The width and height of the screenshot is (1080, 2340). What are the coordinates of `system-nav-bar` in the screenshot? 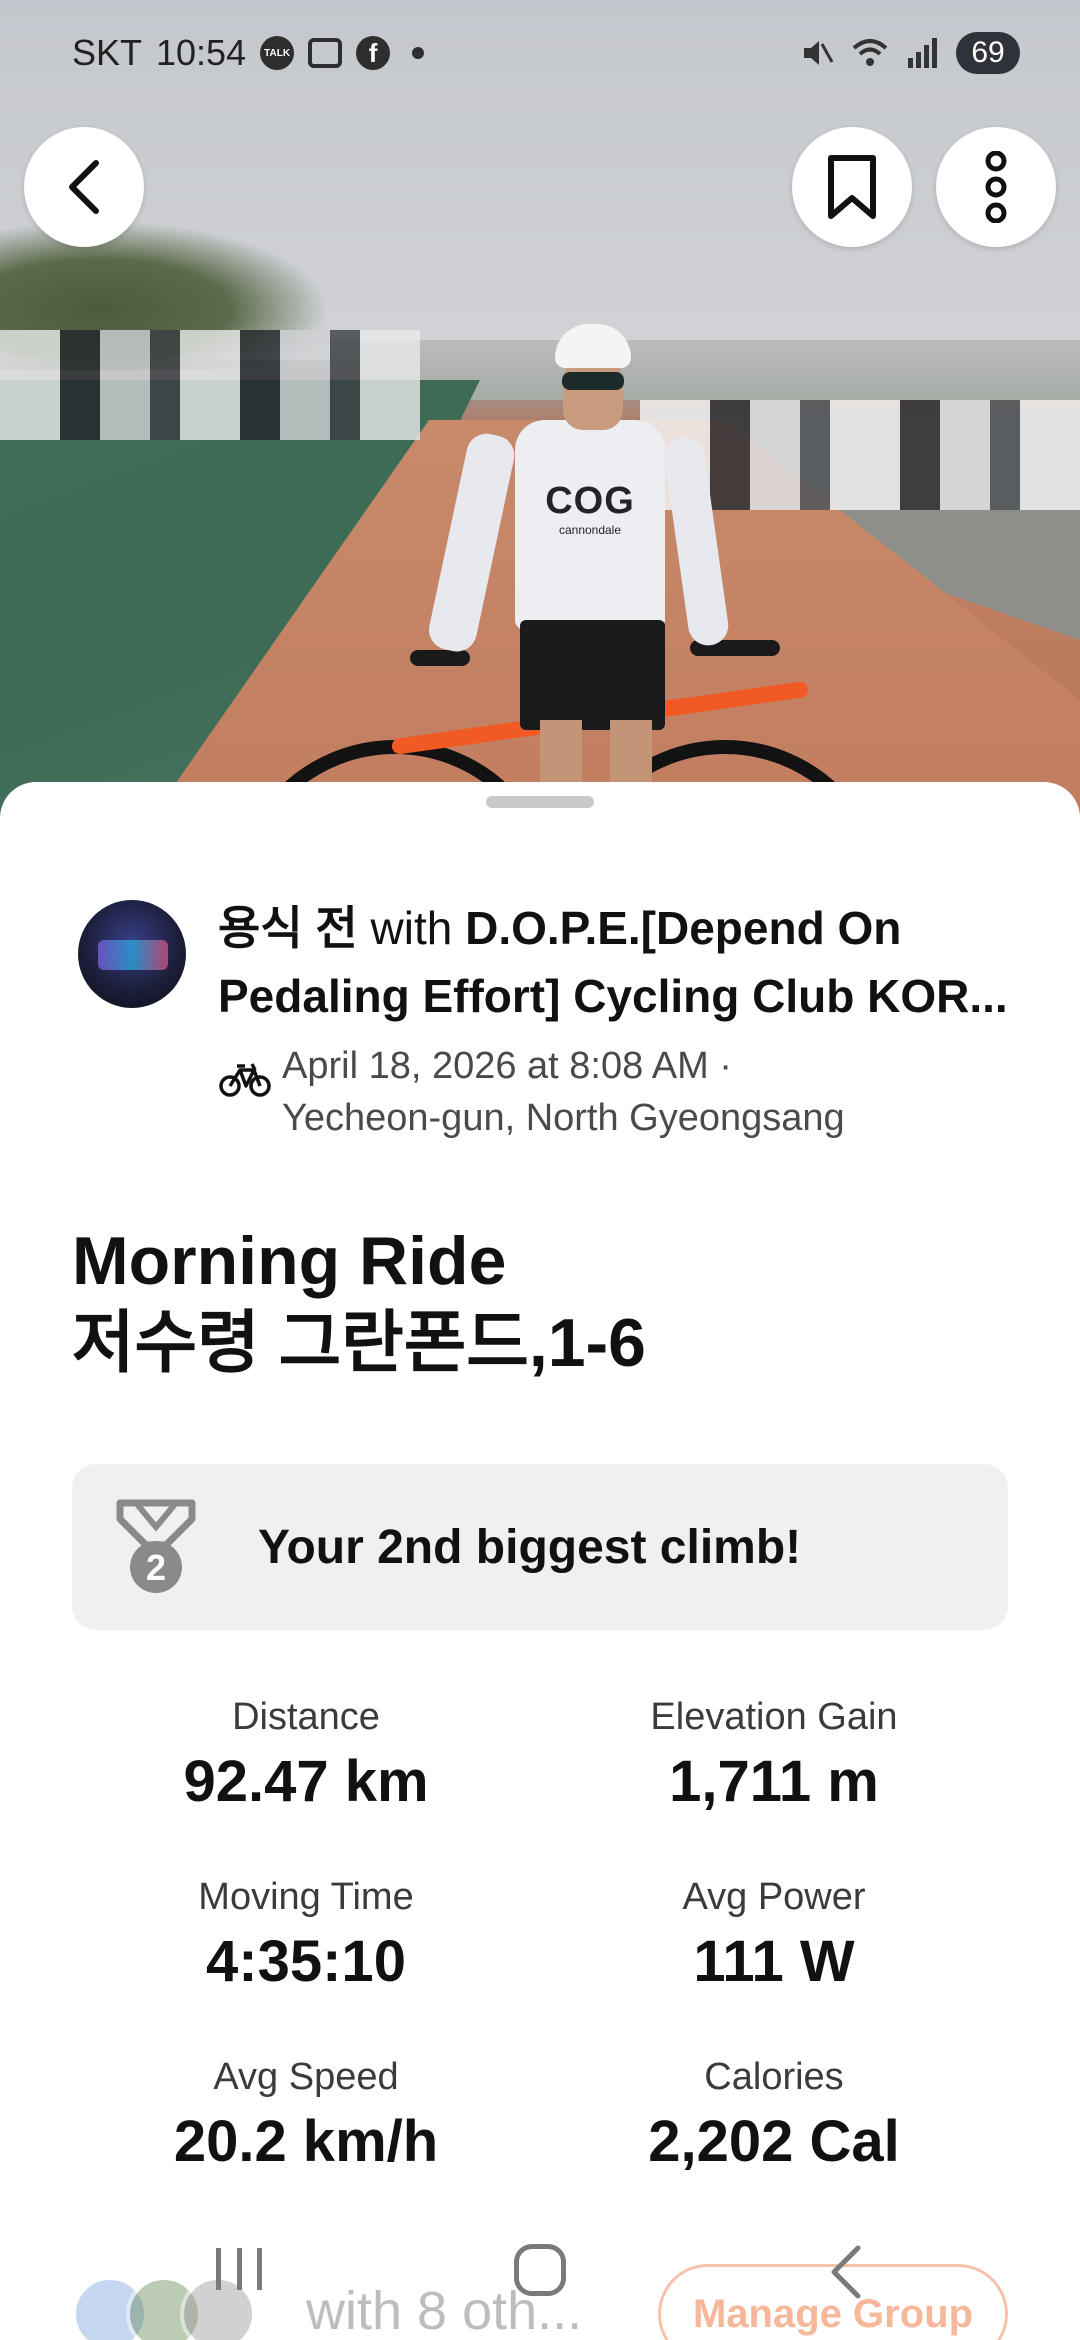 It's located at (540, 2278).